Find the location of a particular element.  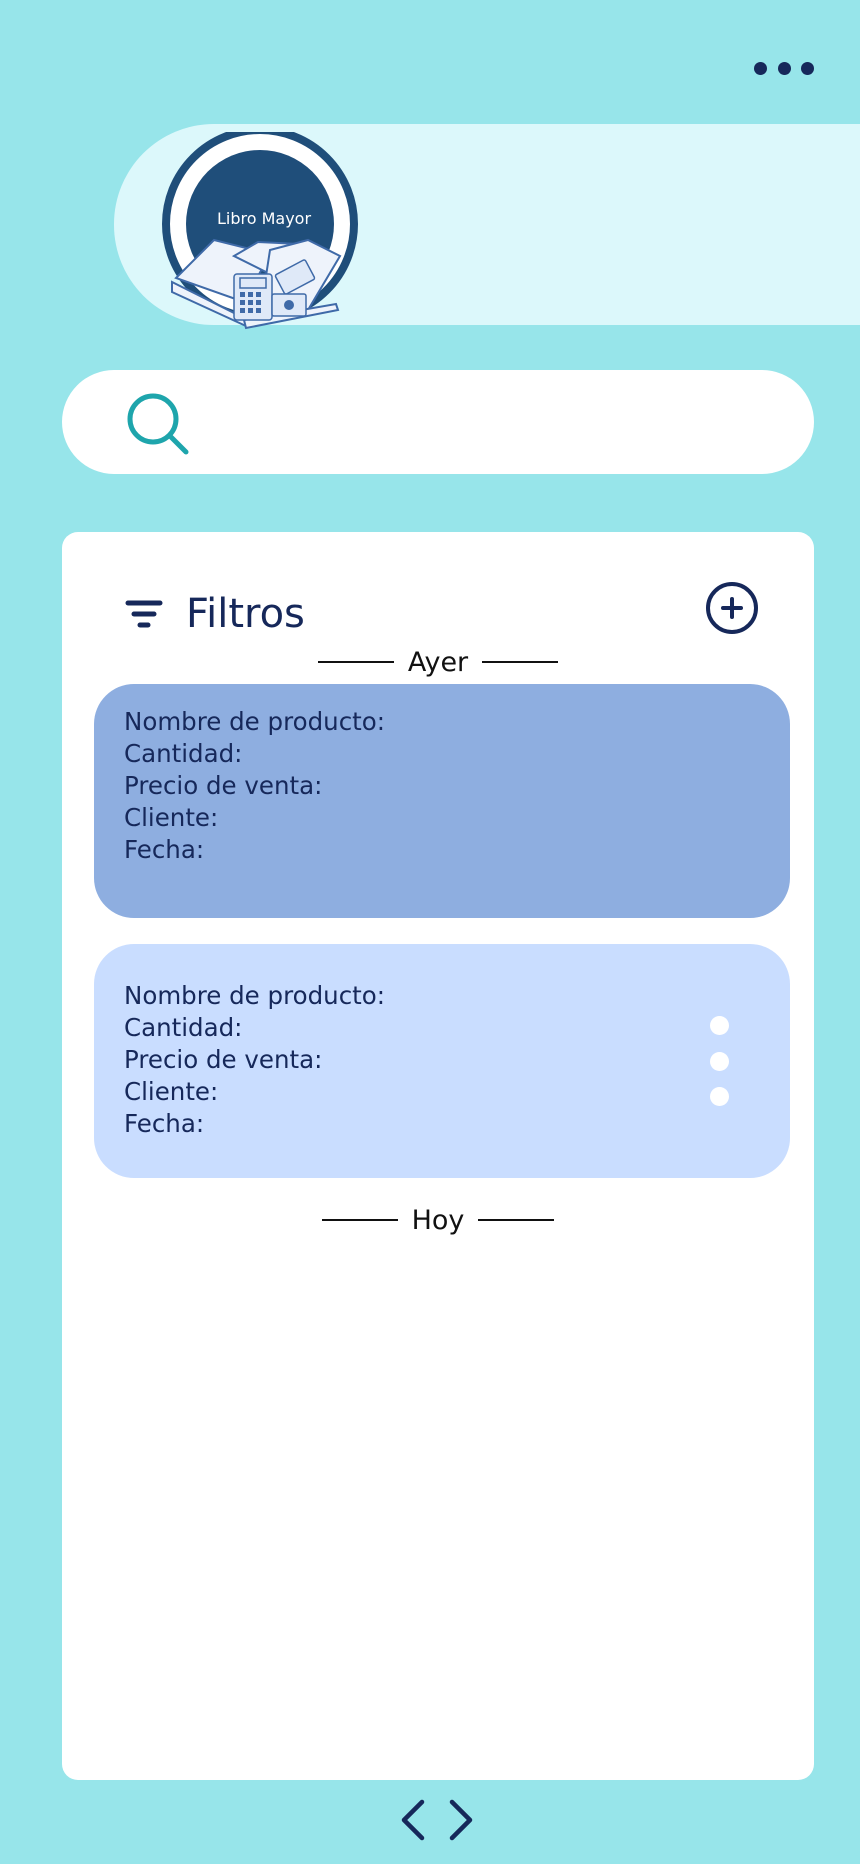

filter-icon is located at coordinates (144, 614).